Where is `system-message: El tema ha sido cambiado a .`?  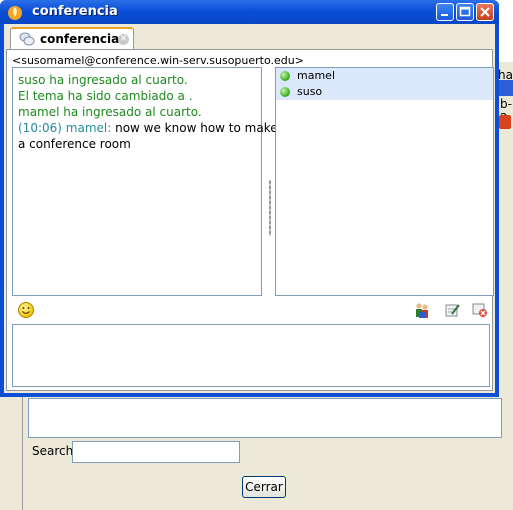
system-message: El tema ha sido cambiado a . is located at coordinates (105, 96).